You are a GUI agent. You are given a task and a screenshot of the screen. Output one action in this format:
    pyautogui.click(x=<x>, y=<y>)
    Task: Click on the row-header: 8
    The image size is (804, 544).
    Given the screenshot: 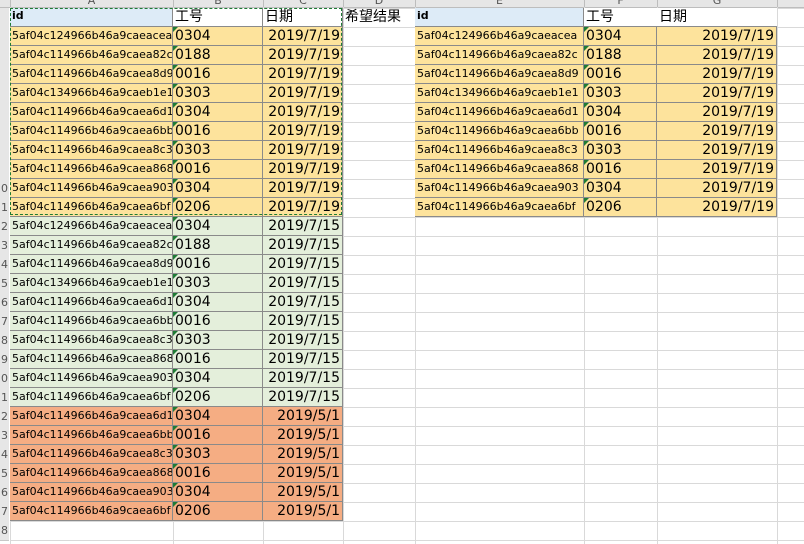 What is the action you would take?
    pyautogui.click(x=4, y=531)
    